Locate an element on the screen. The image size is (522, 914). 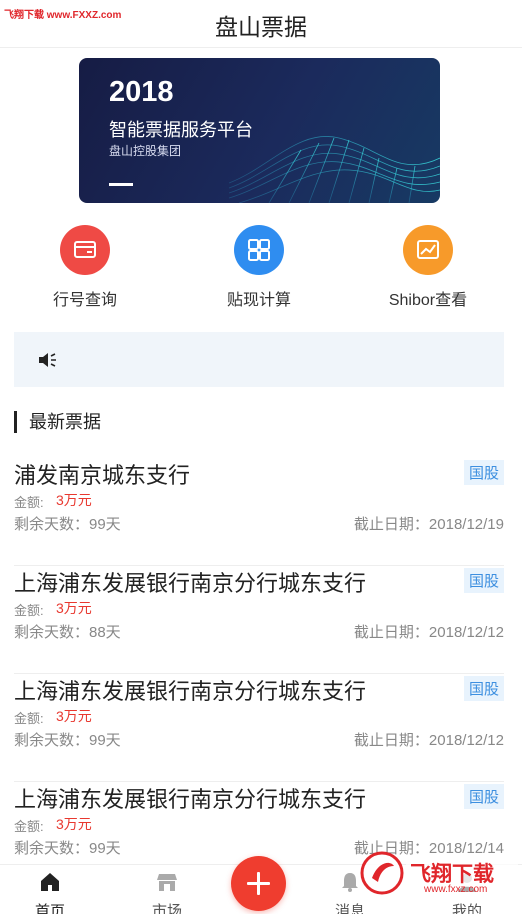
store-icon is located at coordinates (167, 882).